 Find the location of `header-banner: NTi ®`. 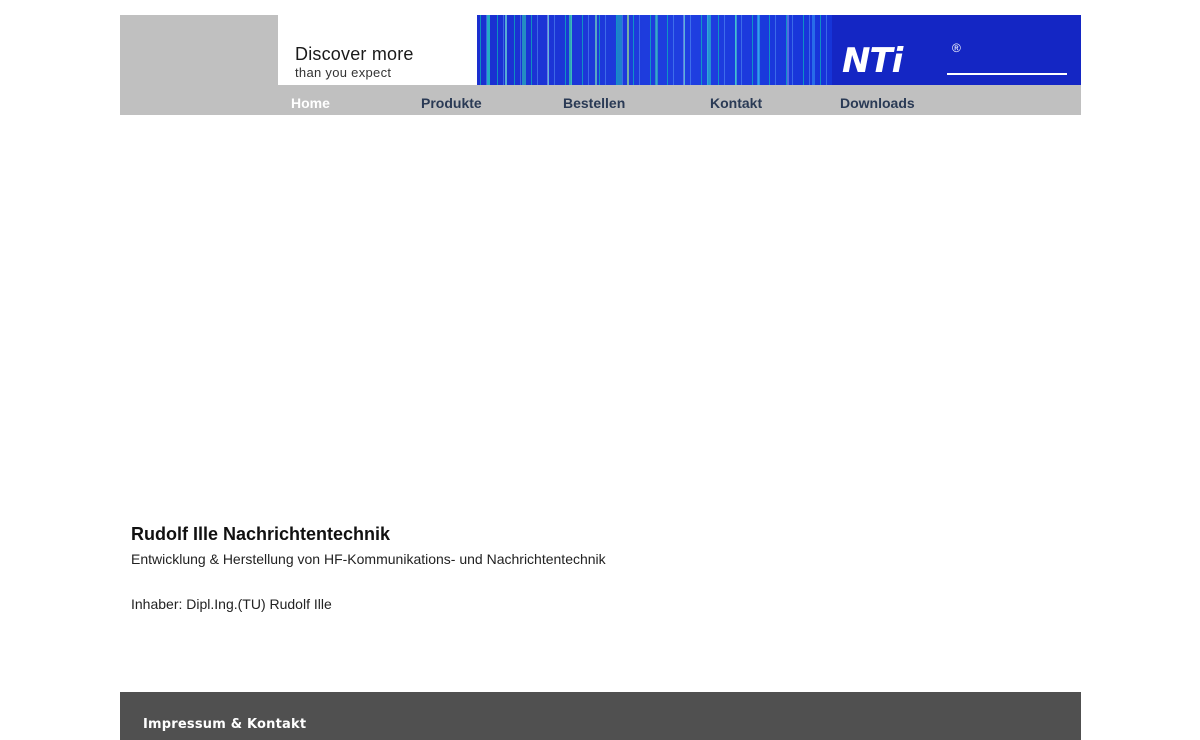

header-banner: NTi ® is located at coordinates (779, 50).